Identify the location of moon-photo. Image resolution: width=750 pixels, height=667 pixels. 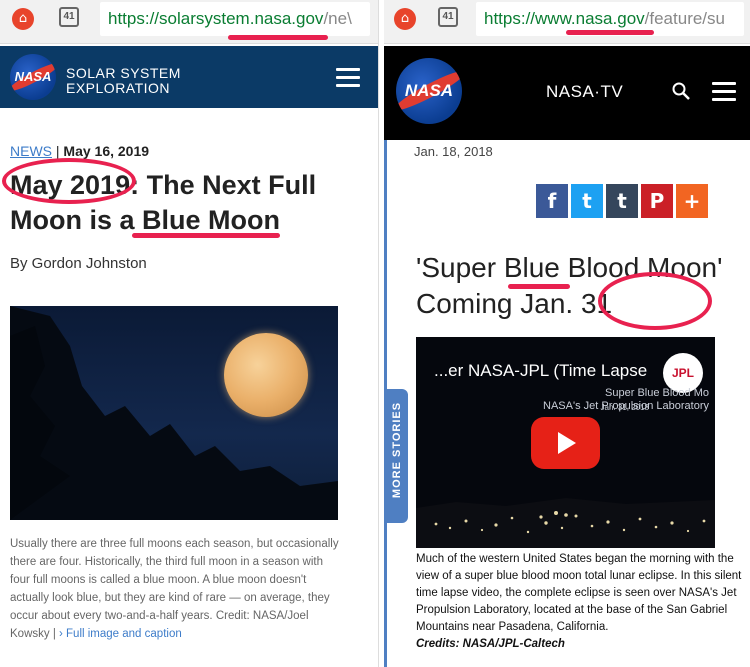
(174, 413).